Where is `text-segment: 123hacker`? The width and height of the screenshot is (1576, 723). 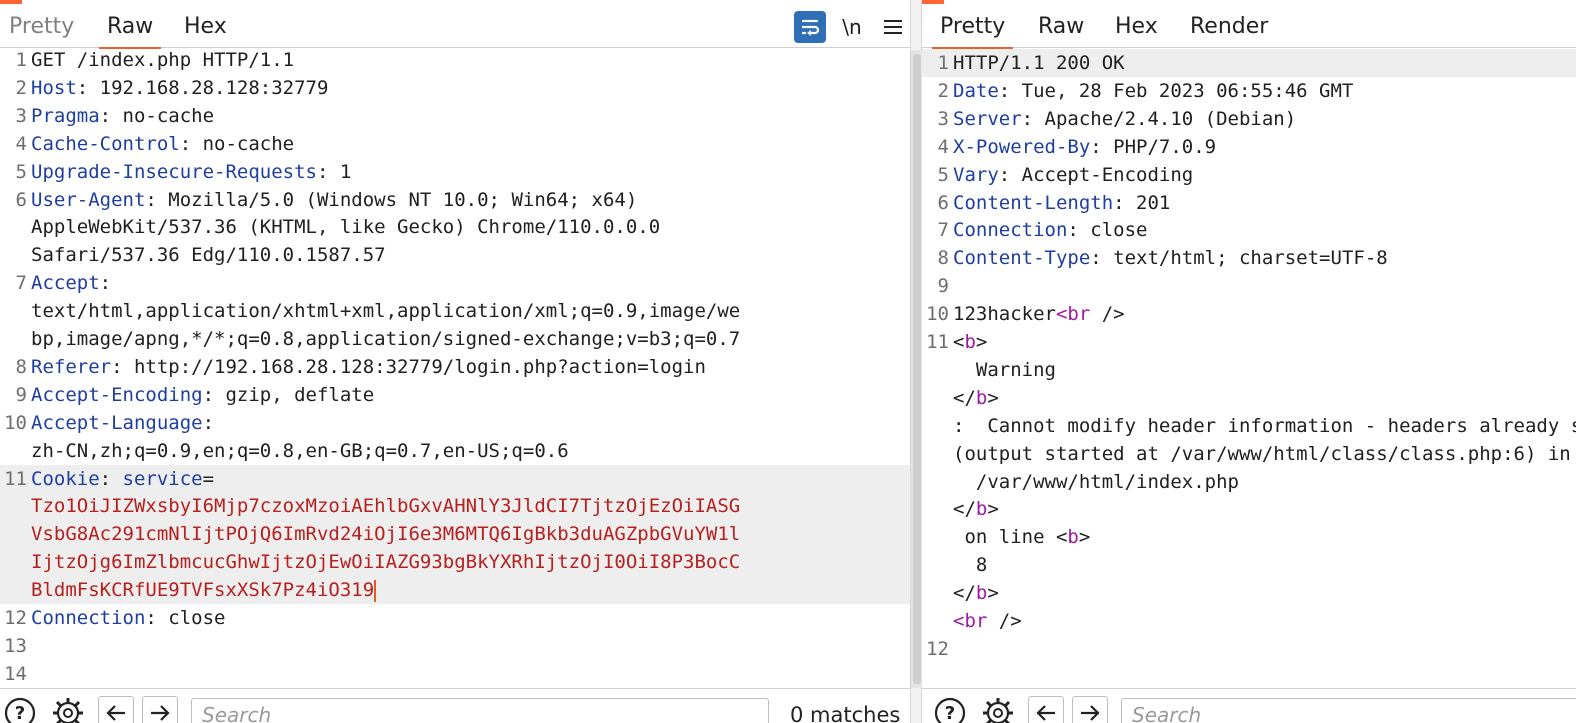 text-segment: 123hacker is located at coordinates (1004, 314).